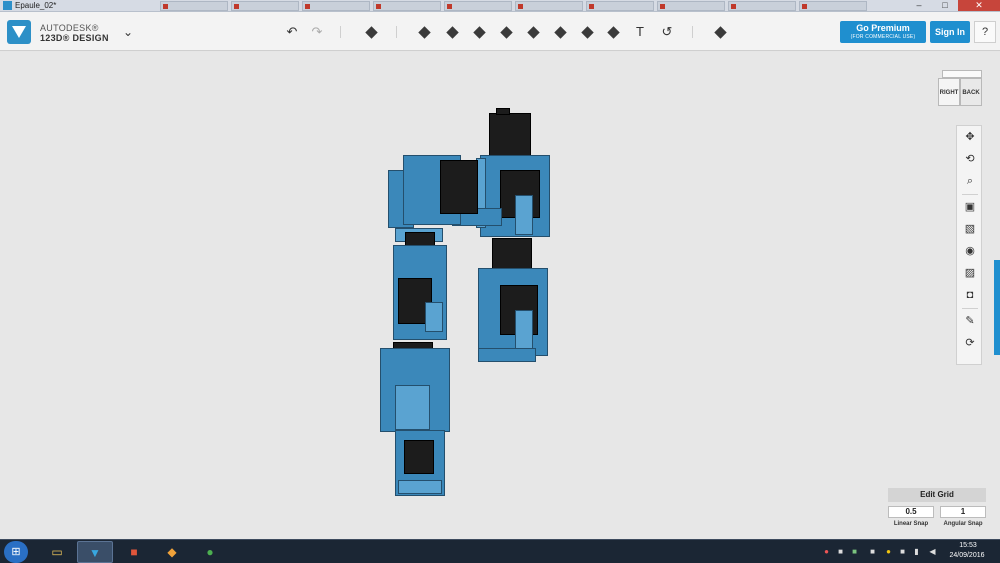  Describe the element at coordinates (950, 32) in the screenshot. I see `sign-in-button: Sign In` at that location.